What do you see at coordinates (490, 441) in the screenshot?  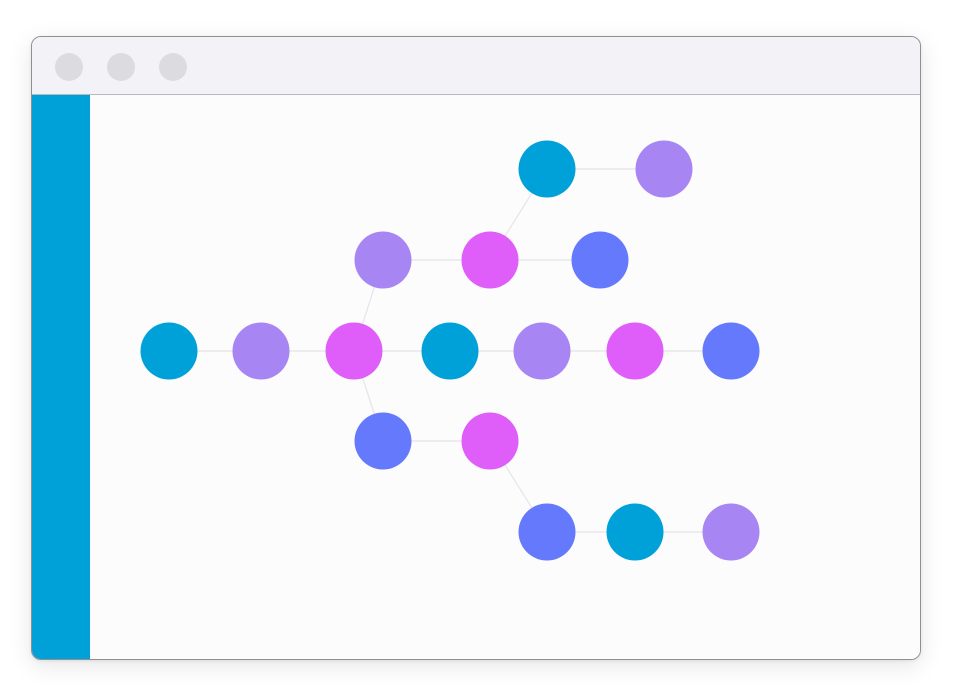 I see `graph-node-n14` at bounding box center [490, 441].